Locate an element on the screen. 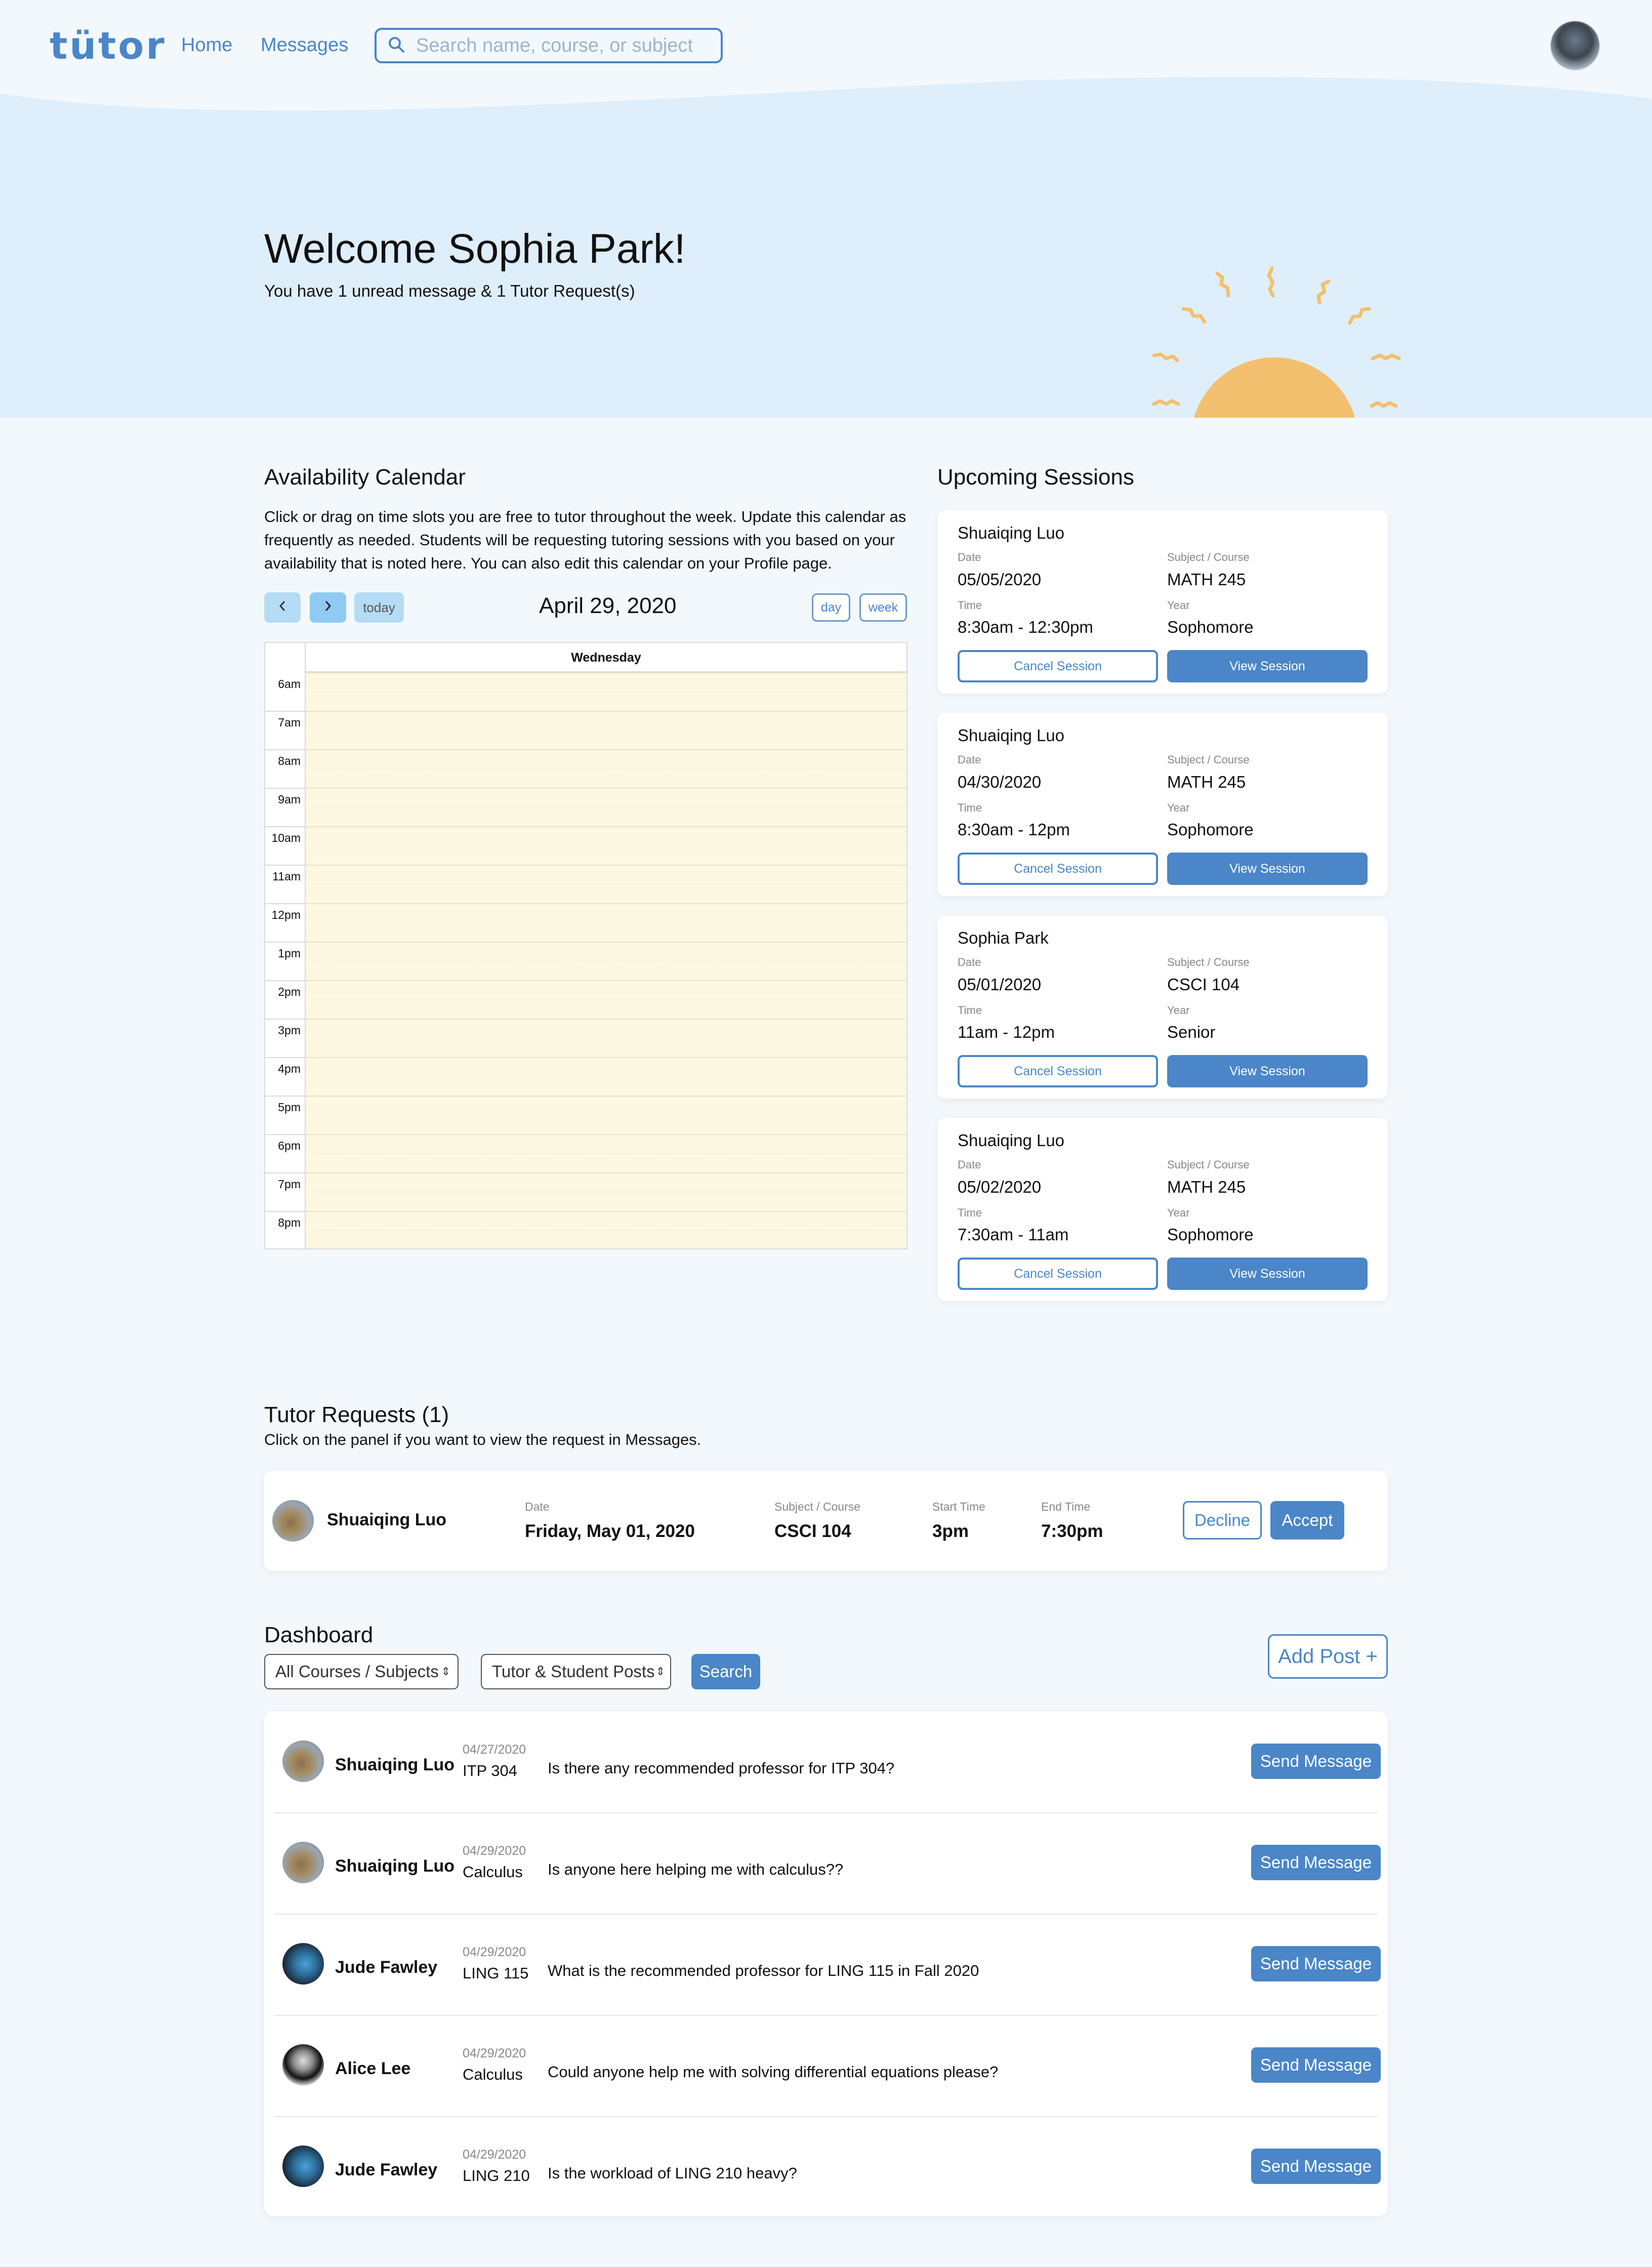 The image size is (1652, 2267). profile-avatar is located at coordinates (1575, 45).